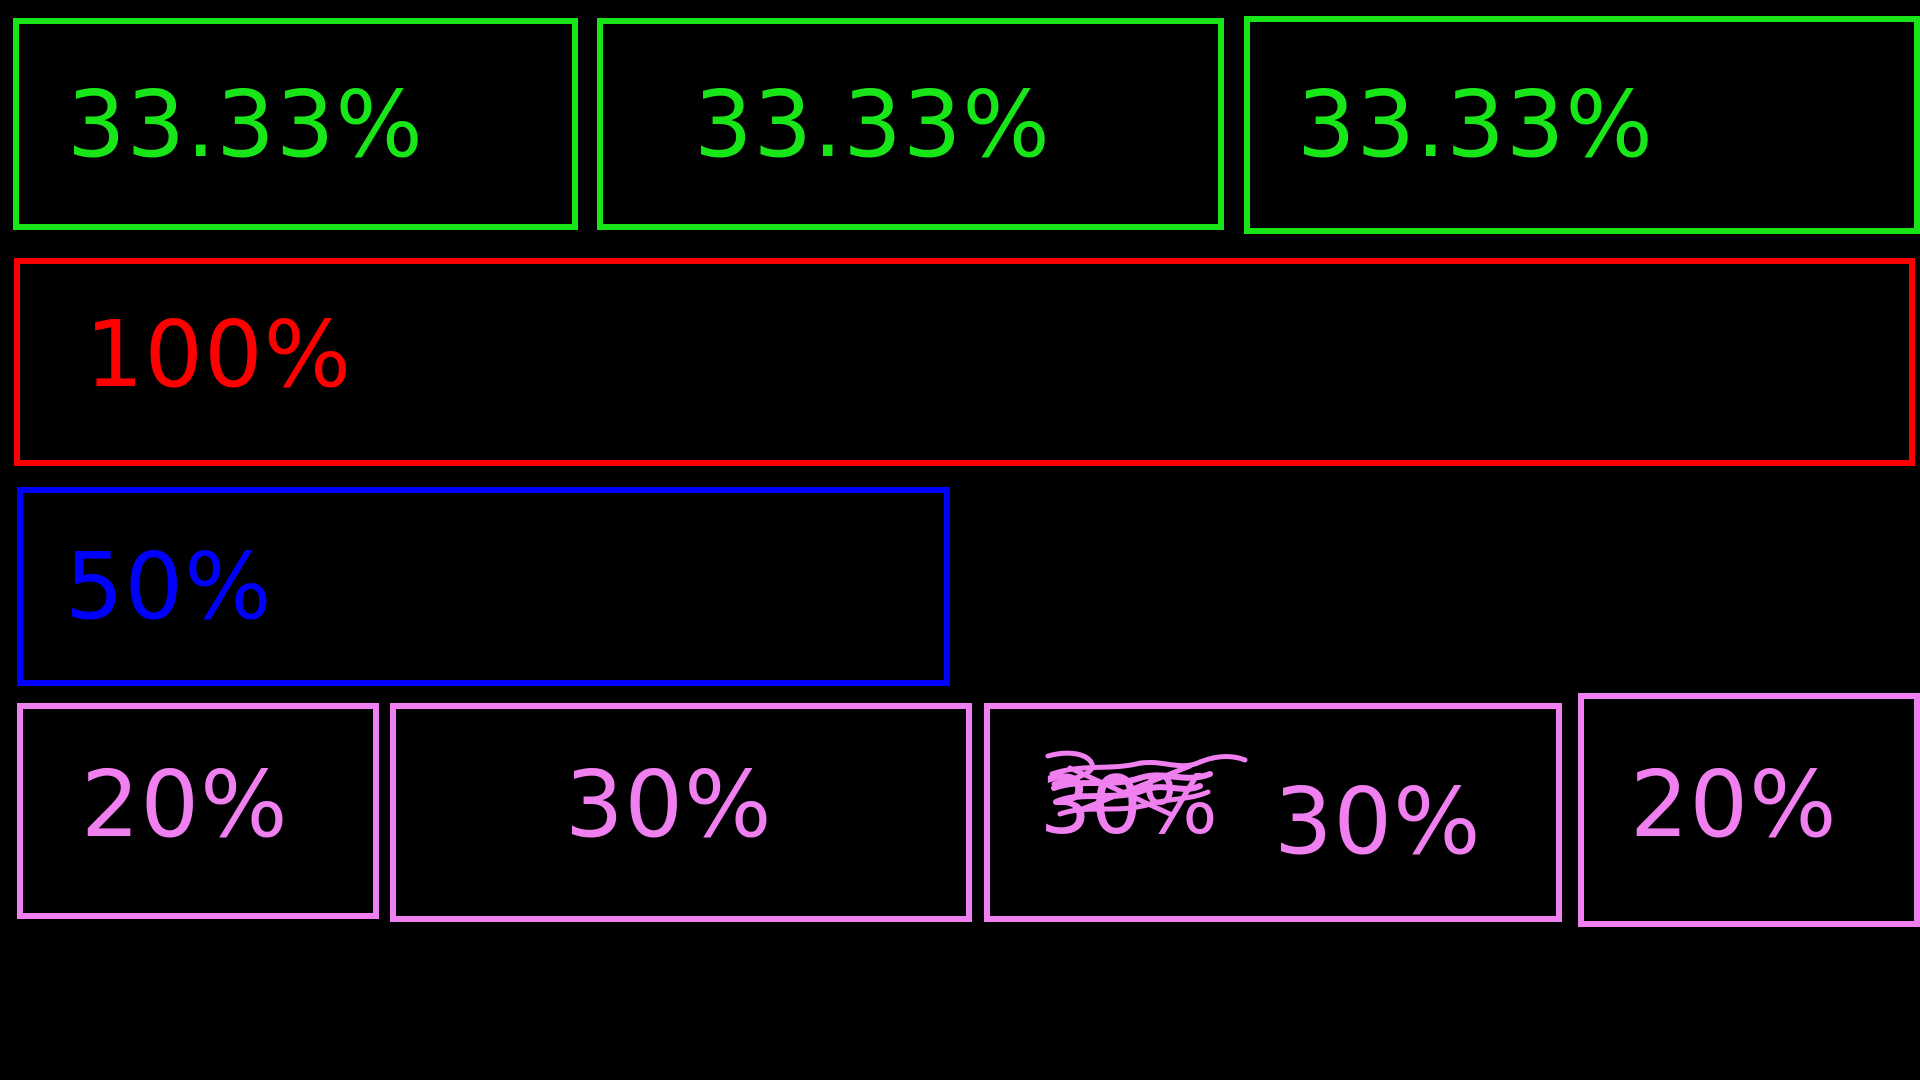 This screenshot has height=1080, width=1920. Describe the element at coordinates (1475, 124) in the screenshot. I see `green-box-3-label: 33.33%` at that location.